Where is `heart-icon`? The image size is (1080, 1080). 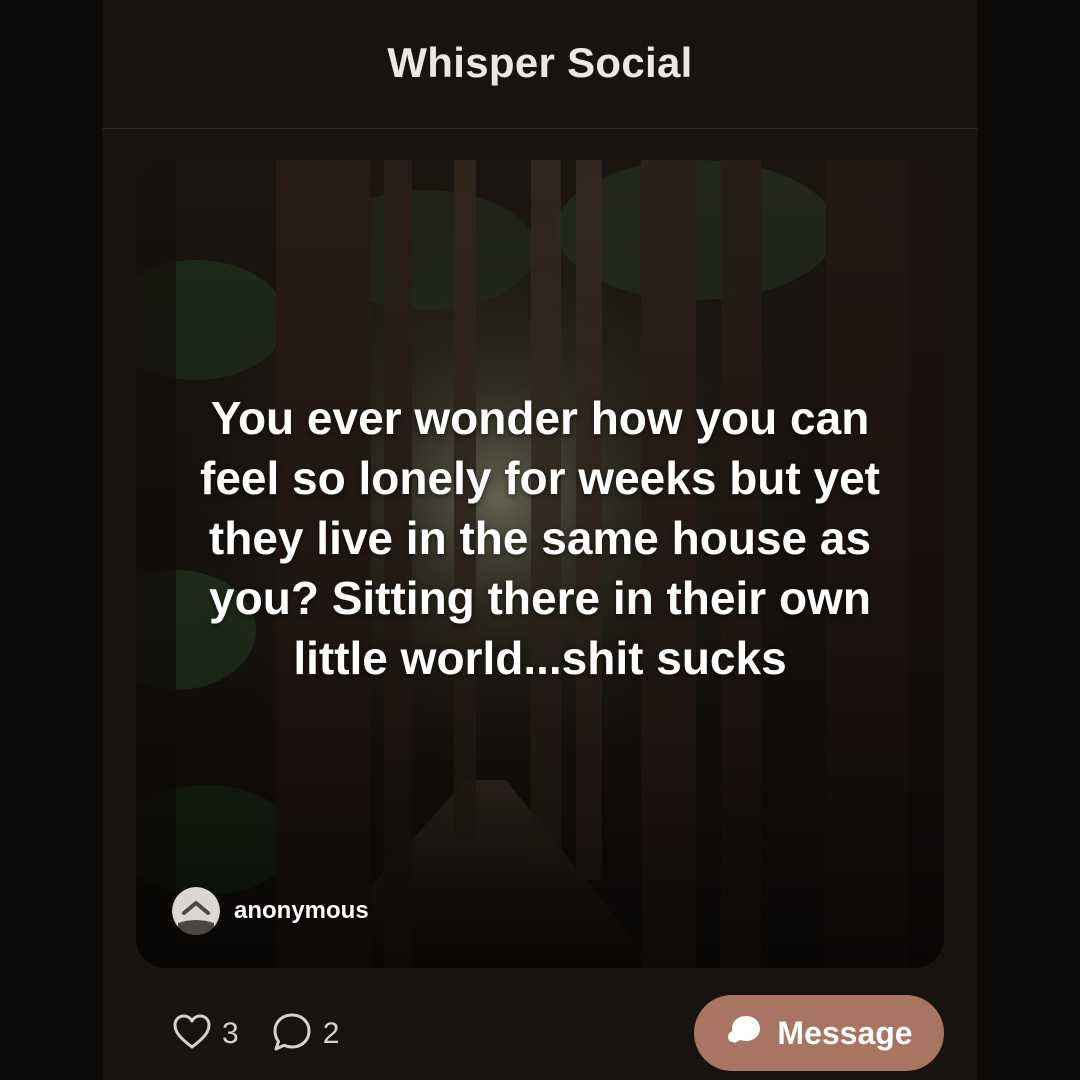
heart-icon is located at coordinates (192, 1034).